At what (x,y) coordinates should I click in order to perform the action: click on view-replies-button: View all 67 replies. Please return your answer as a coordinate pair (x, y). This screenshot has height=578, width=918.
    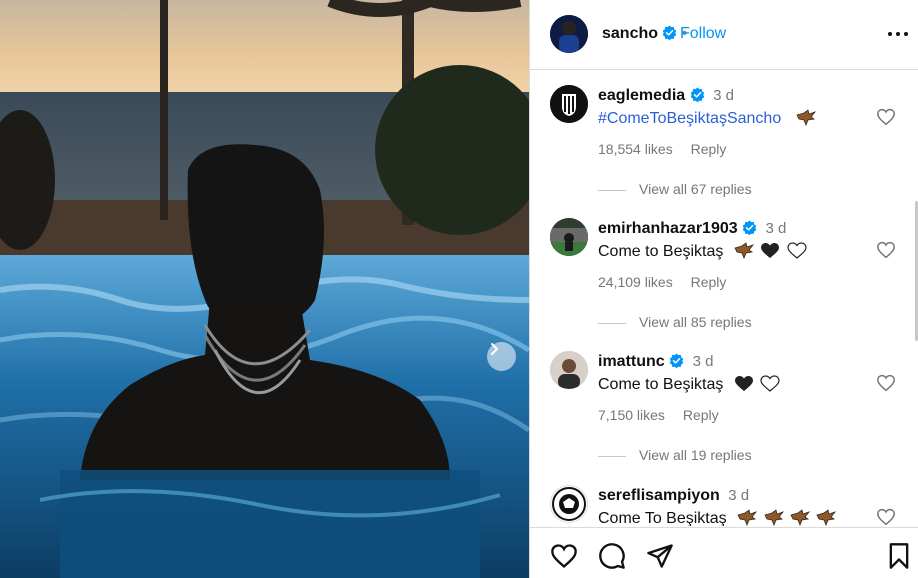
    Looking at the image, I should click on (675, 189).